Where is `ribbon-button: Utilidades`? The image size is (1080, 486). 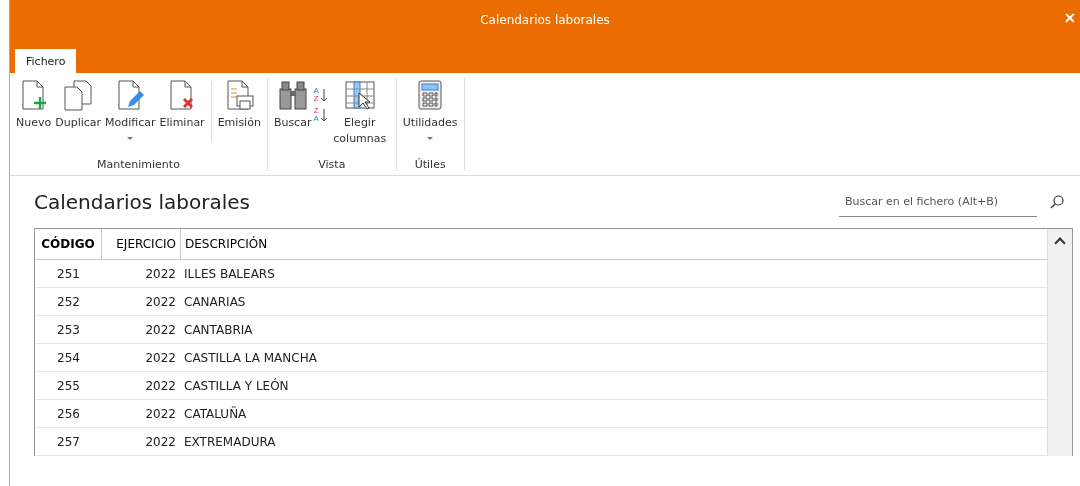
ribbon-button: Utilidades is located at coordinates (430, 111).